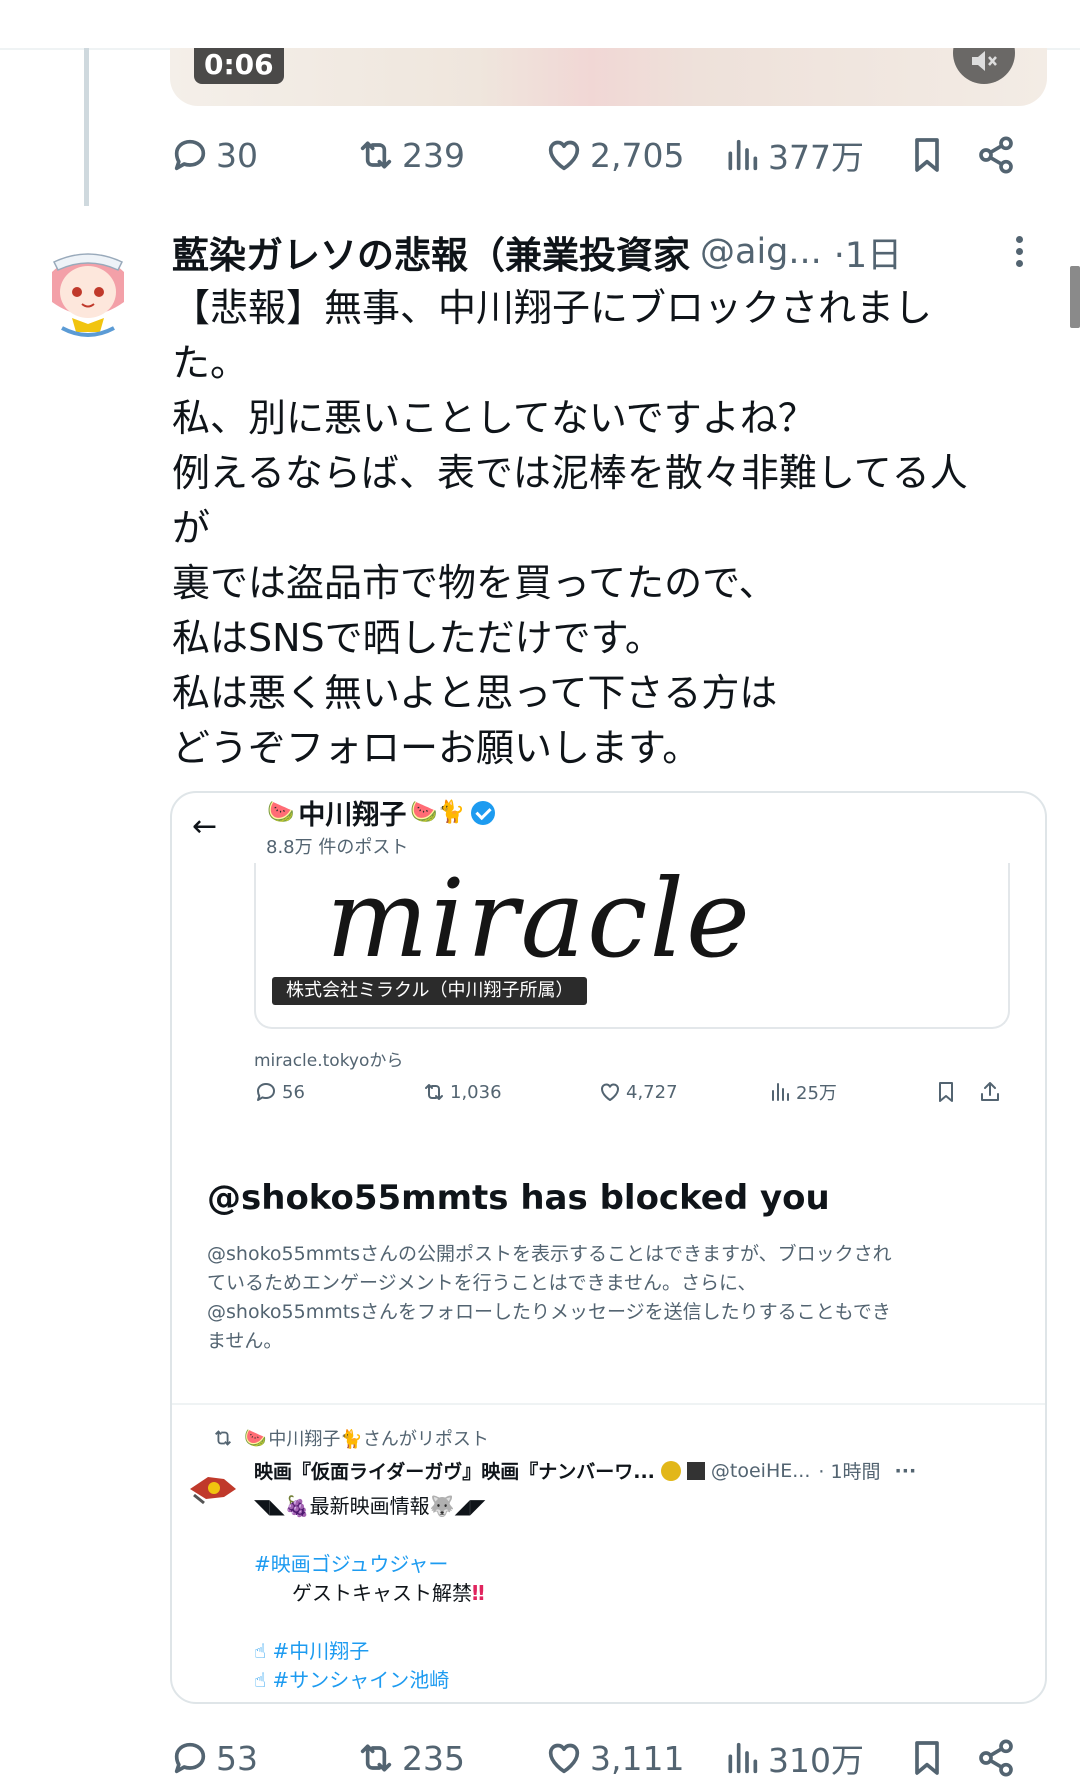 The image size is (1080, 1785). Describe the element at coordinates (213, 1491) in the screenshot. I see `kamen-rider-avatar-icon` at that location.